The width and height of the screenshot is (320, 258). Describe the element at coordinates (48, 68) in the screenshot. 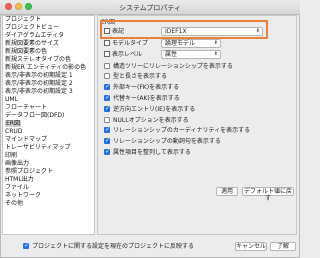

I see `sidebar-item: 新規ER エンティティの影の色` at that location.